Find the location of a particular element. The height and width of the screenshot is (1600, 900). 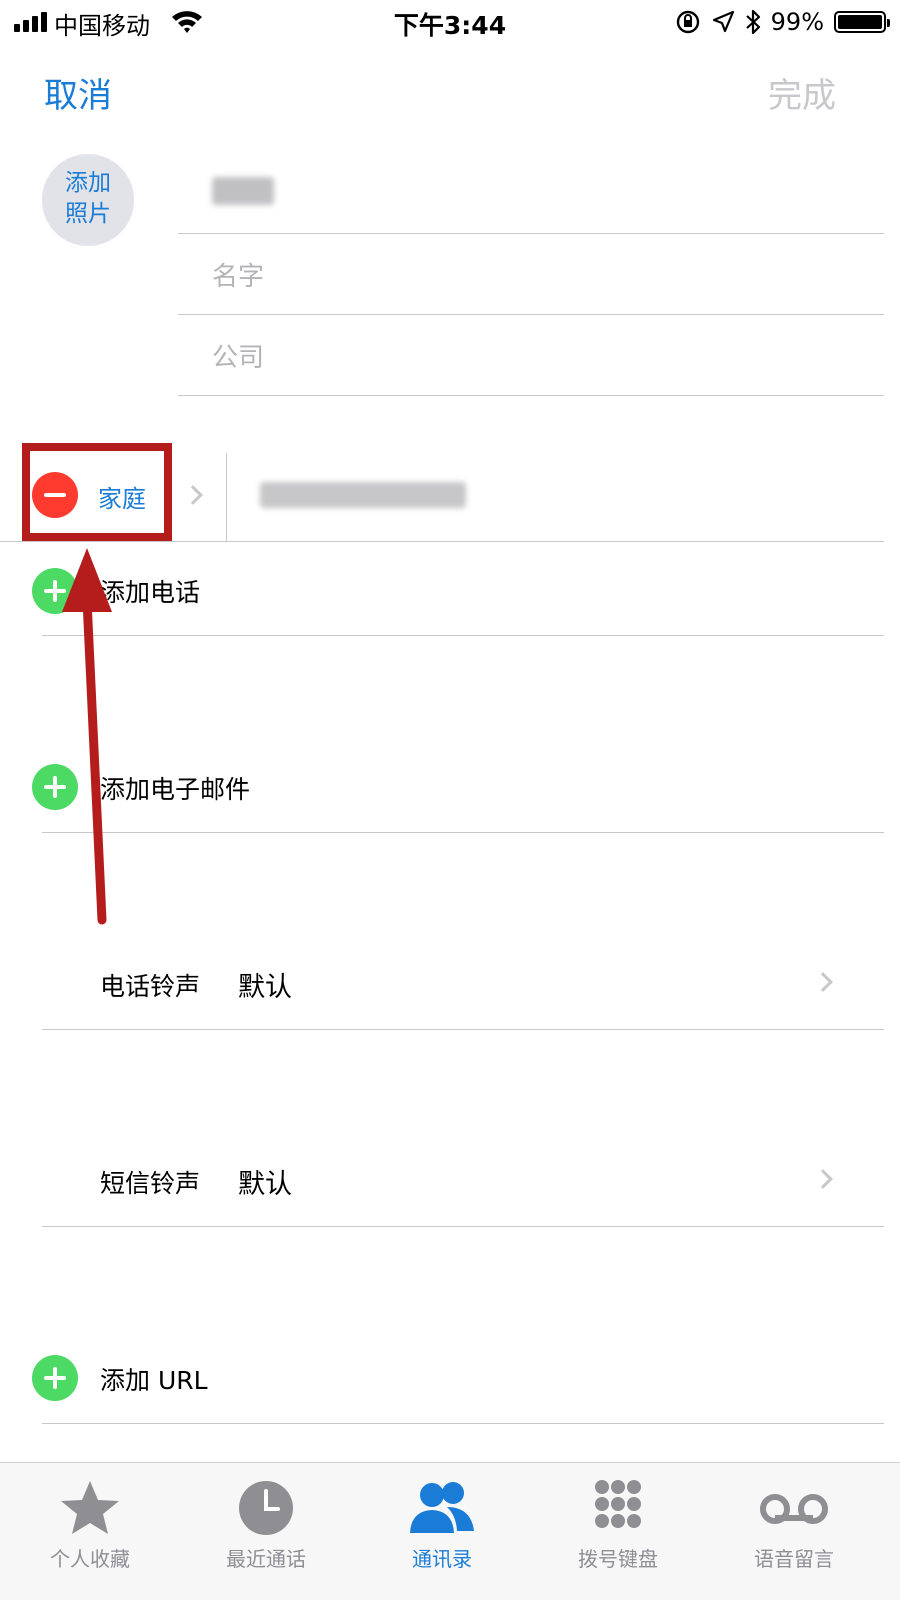

bluetooth-icon is located at coordinates (752, 22).